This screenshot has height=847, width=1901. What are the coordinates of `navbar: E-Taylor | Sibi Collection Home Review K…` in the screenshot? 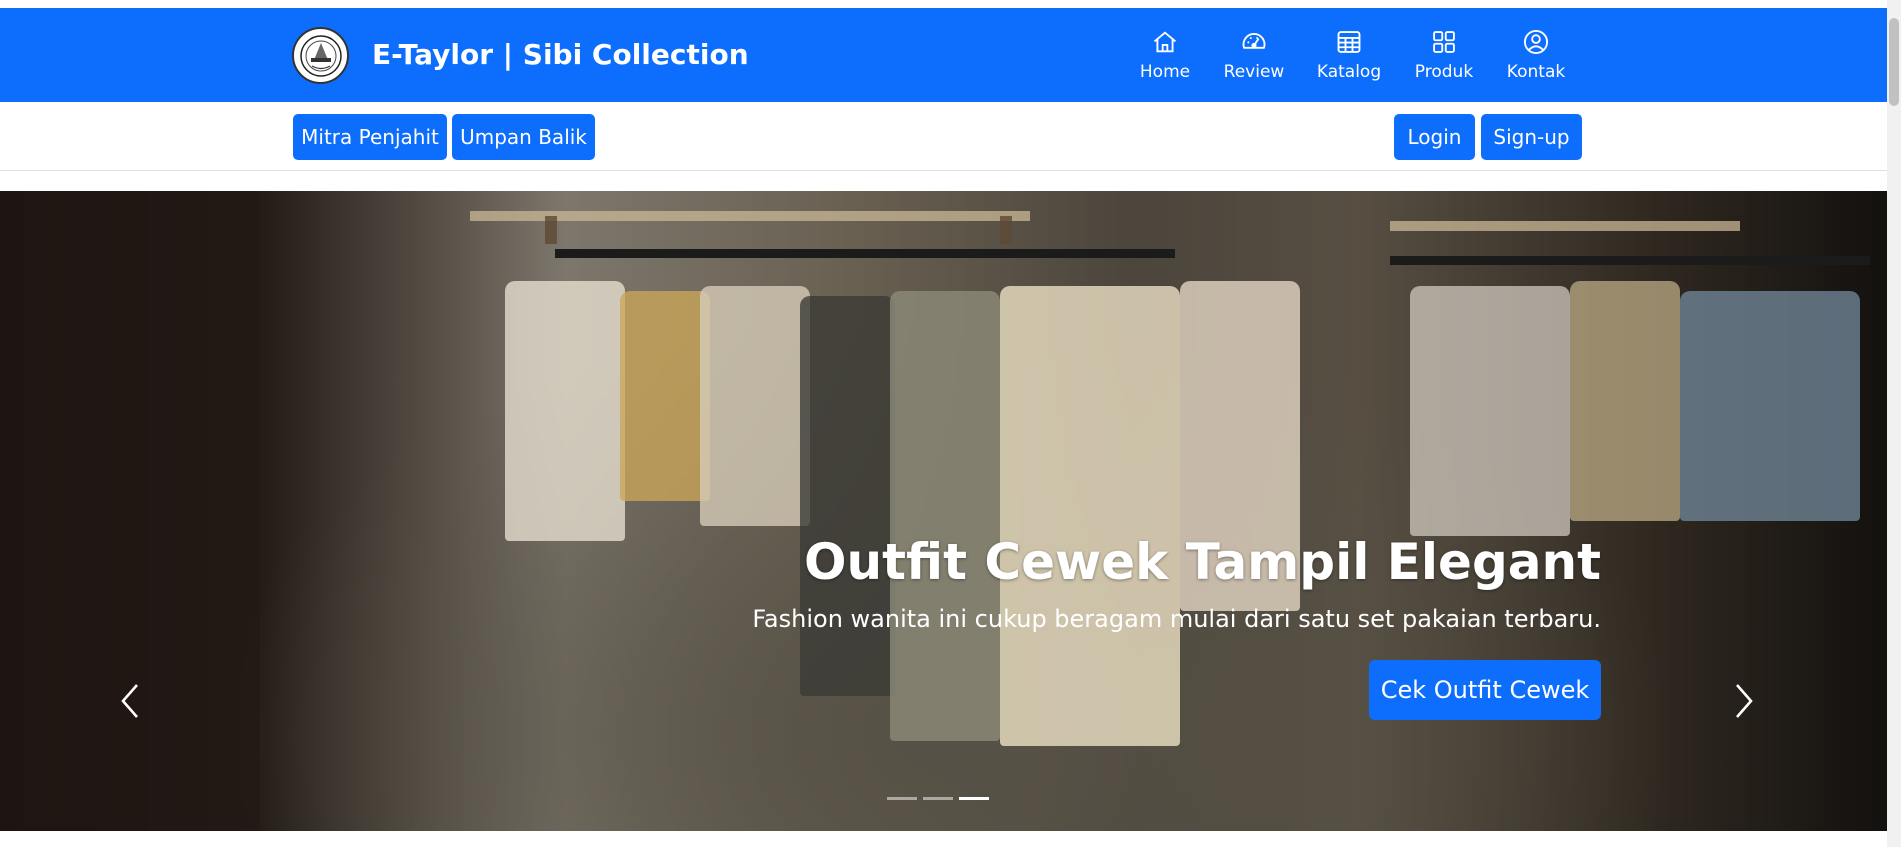 It's located at (943, 55).